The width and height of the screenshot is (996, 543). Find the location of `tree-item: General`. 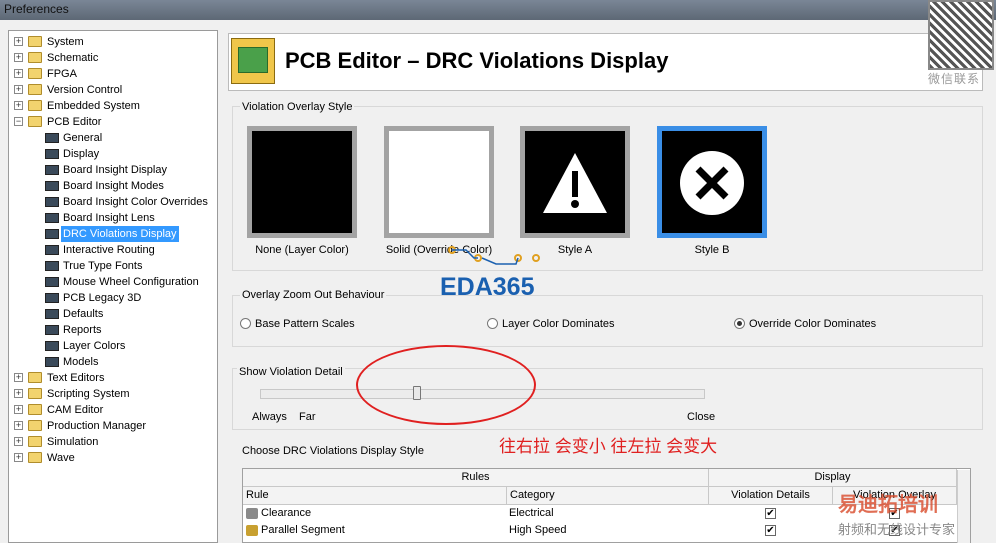

tree-item: General is located at coordinates (113, 138).